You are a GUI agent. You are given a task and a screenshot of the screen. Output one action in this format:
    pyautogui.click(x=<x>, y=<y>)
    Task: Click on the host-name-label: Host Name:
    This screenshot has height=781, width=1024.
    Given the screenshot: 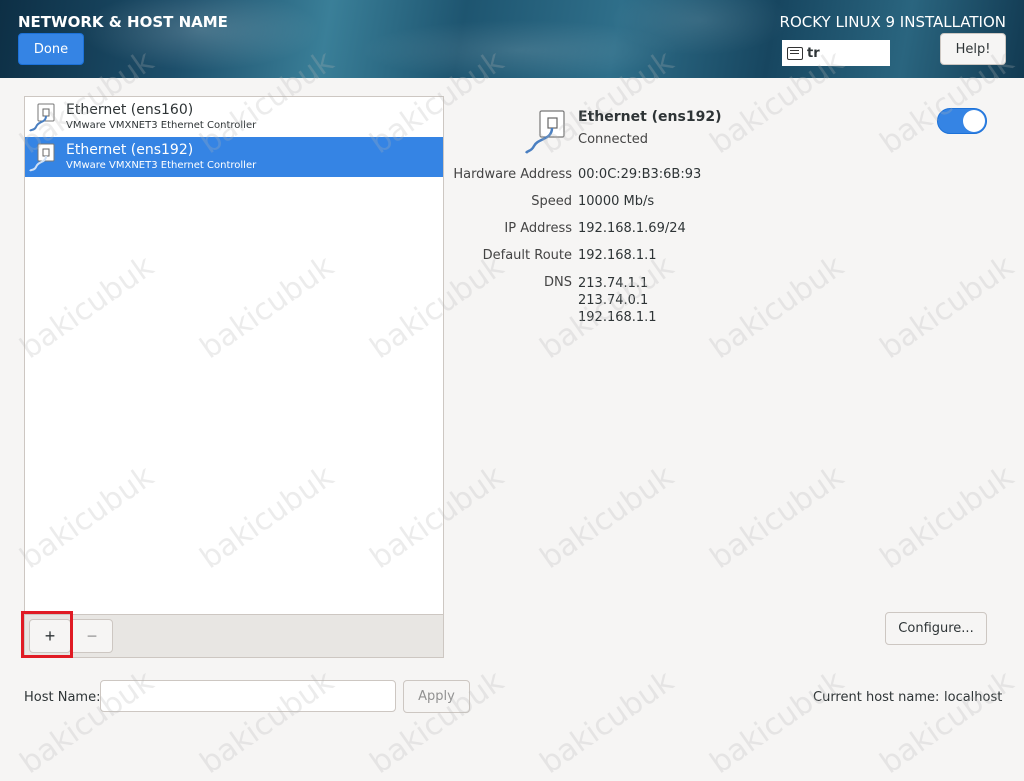 What is the action you would take?
    pyautogui.click(x=62, y=697)
    